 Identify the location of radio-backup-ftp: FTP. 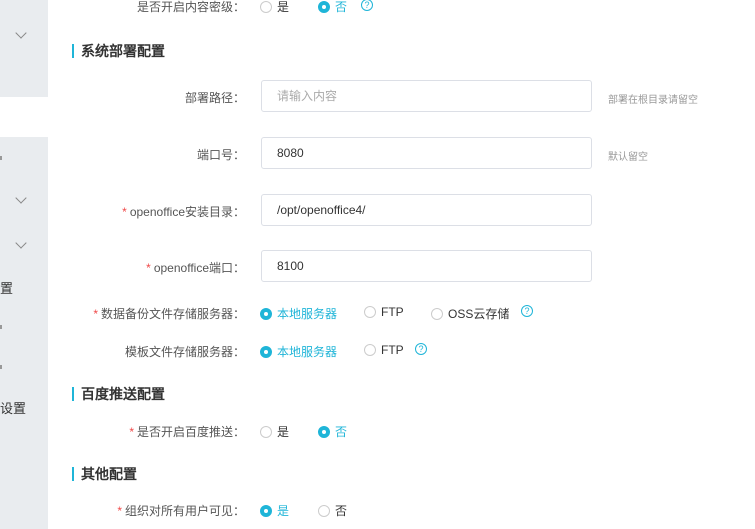
(384, 312).